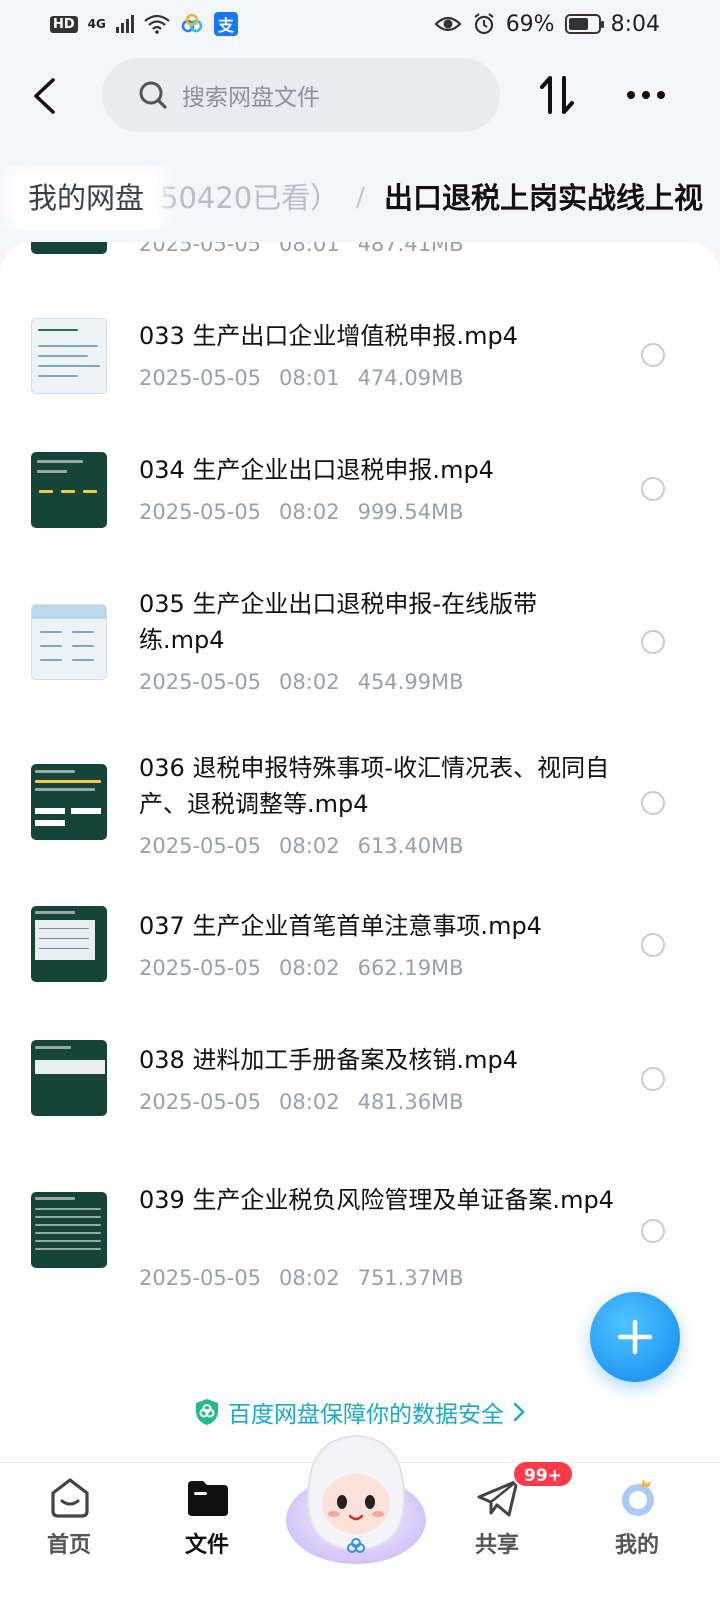  What do you see at coordinates (301, 846) in the screenshot?
I see `file-meta: 2025-05-05 08:02 613.40MB` at bounding box center [301, 846].